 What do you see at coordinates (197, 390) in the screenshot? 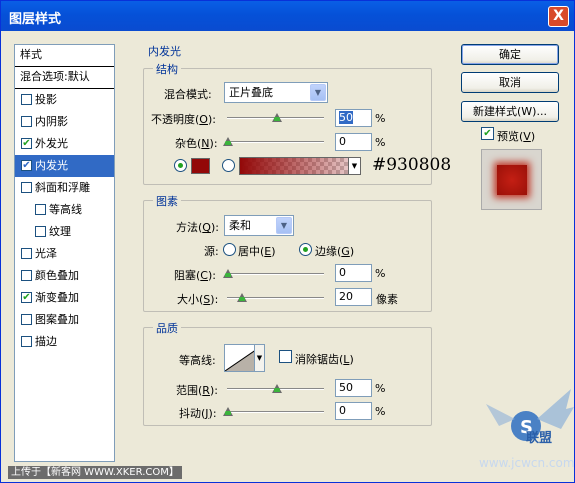
I see `range-label: 范围(R):` at bounding box center [197, 390].